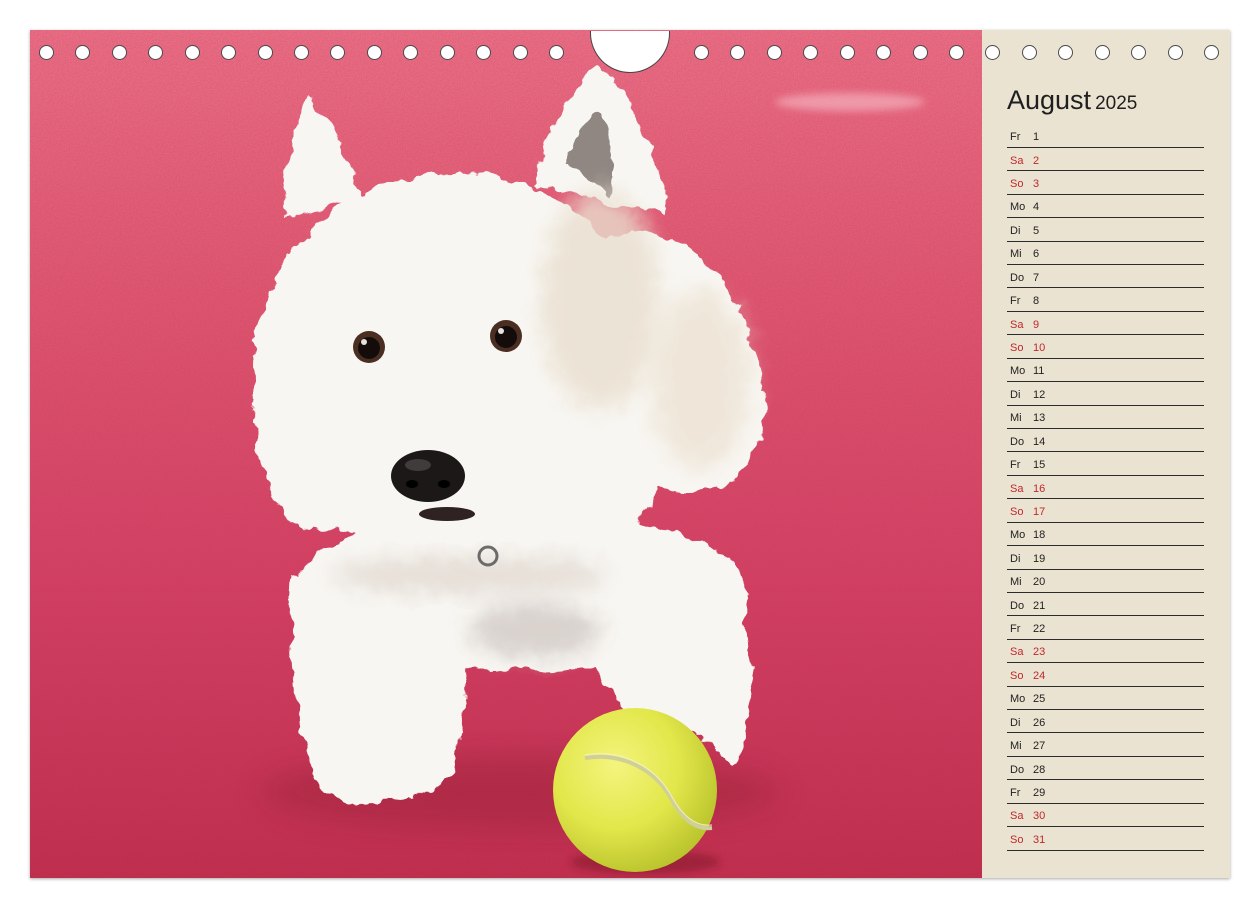  What do you see at coordinates (1105, 769) in the screenshot?
I see `day-row: Do 28` at bounding box center [1105, 769].